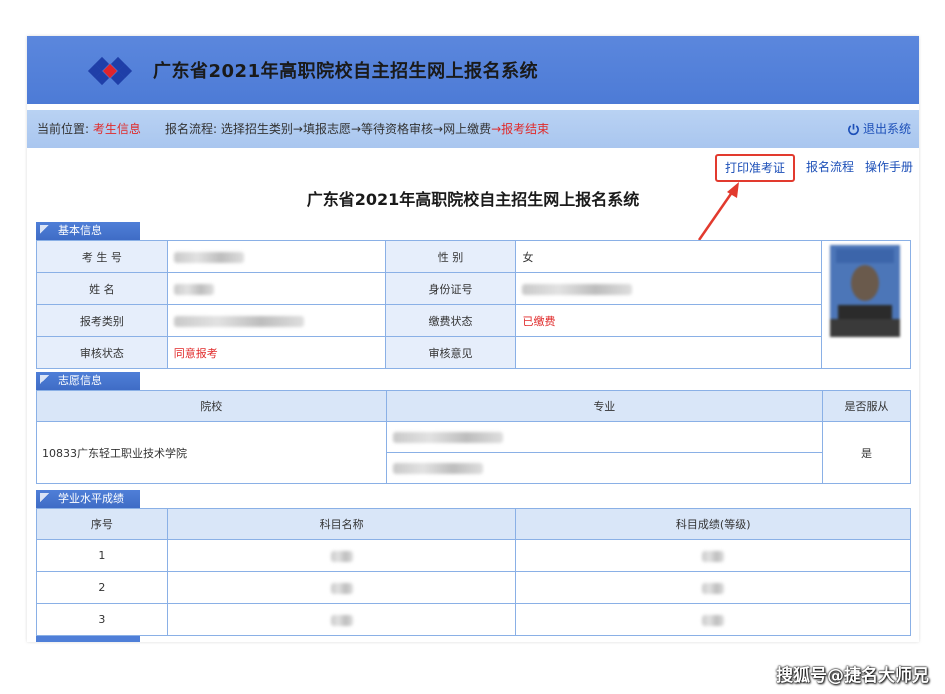  I want to click on top-links: 打印准考证 报名流程 操作手册, so click(813, 168).